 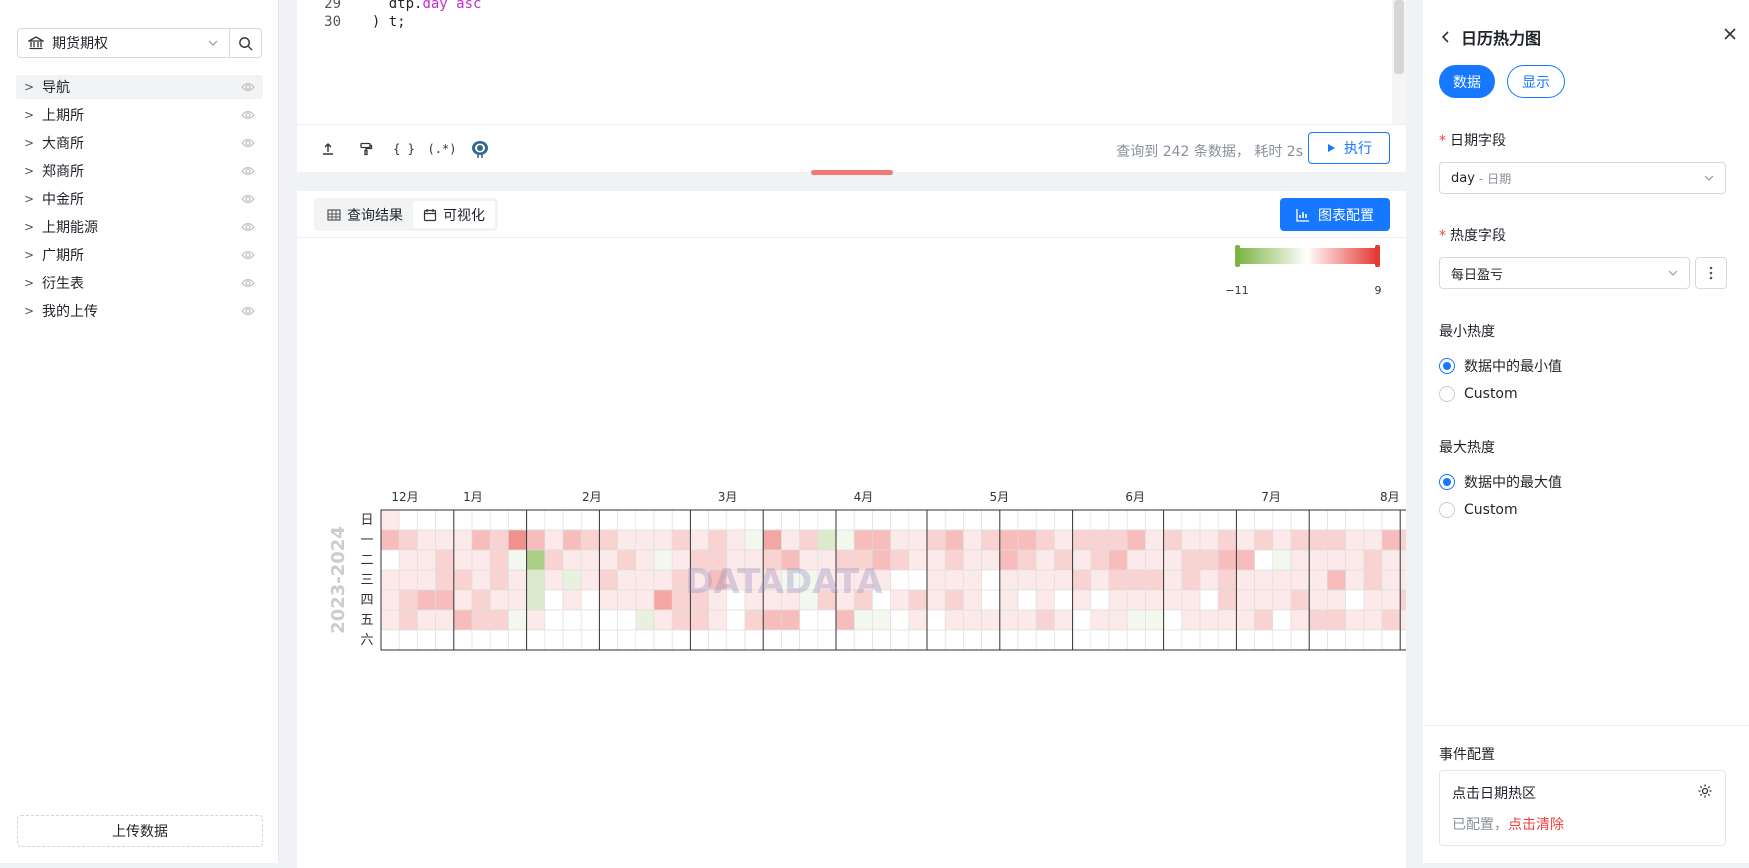 I want to click on max-radio-custom: Custom, so click(x=1478, y=510).